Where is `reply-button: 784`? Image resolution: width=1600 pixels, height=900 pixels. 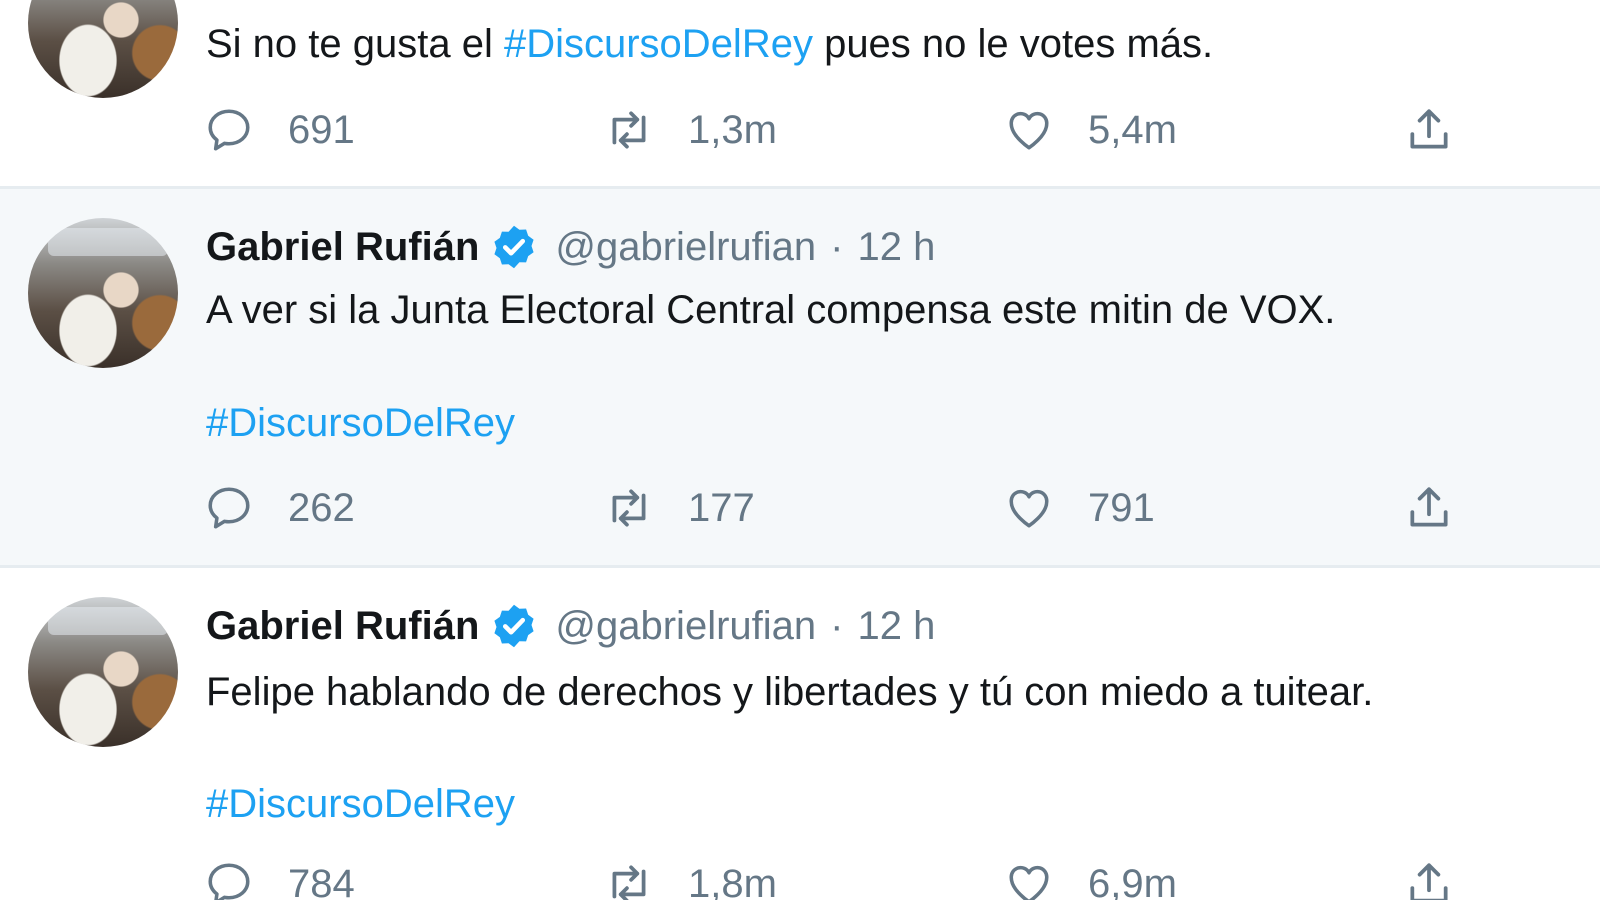
reply-button: 784 is located at coordinates (279, 879).